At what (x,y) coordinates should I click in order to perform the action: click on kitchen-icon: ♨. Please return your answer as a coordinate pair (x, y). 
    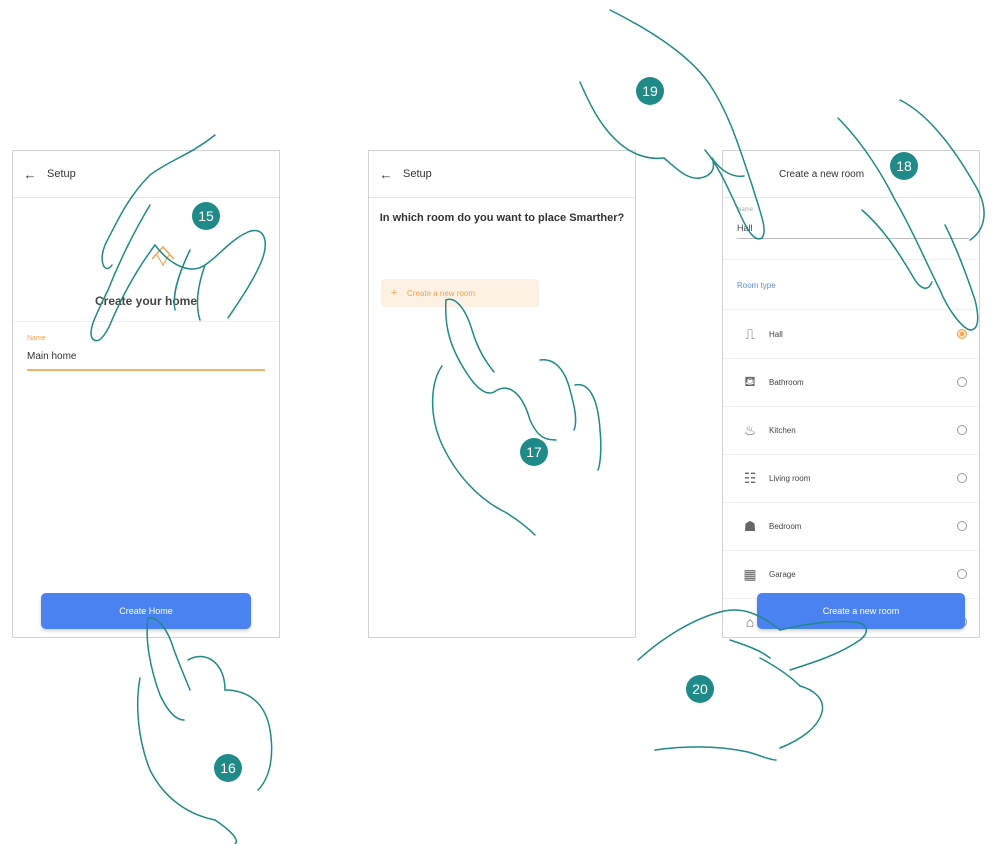
    Looking at the image, I should click on (750, 429).